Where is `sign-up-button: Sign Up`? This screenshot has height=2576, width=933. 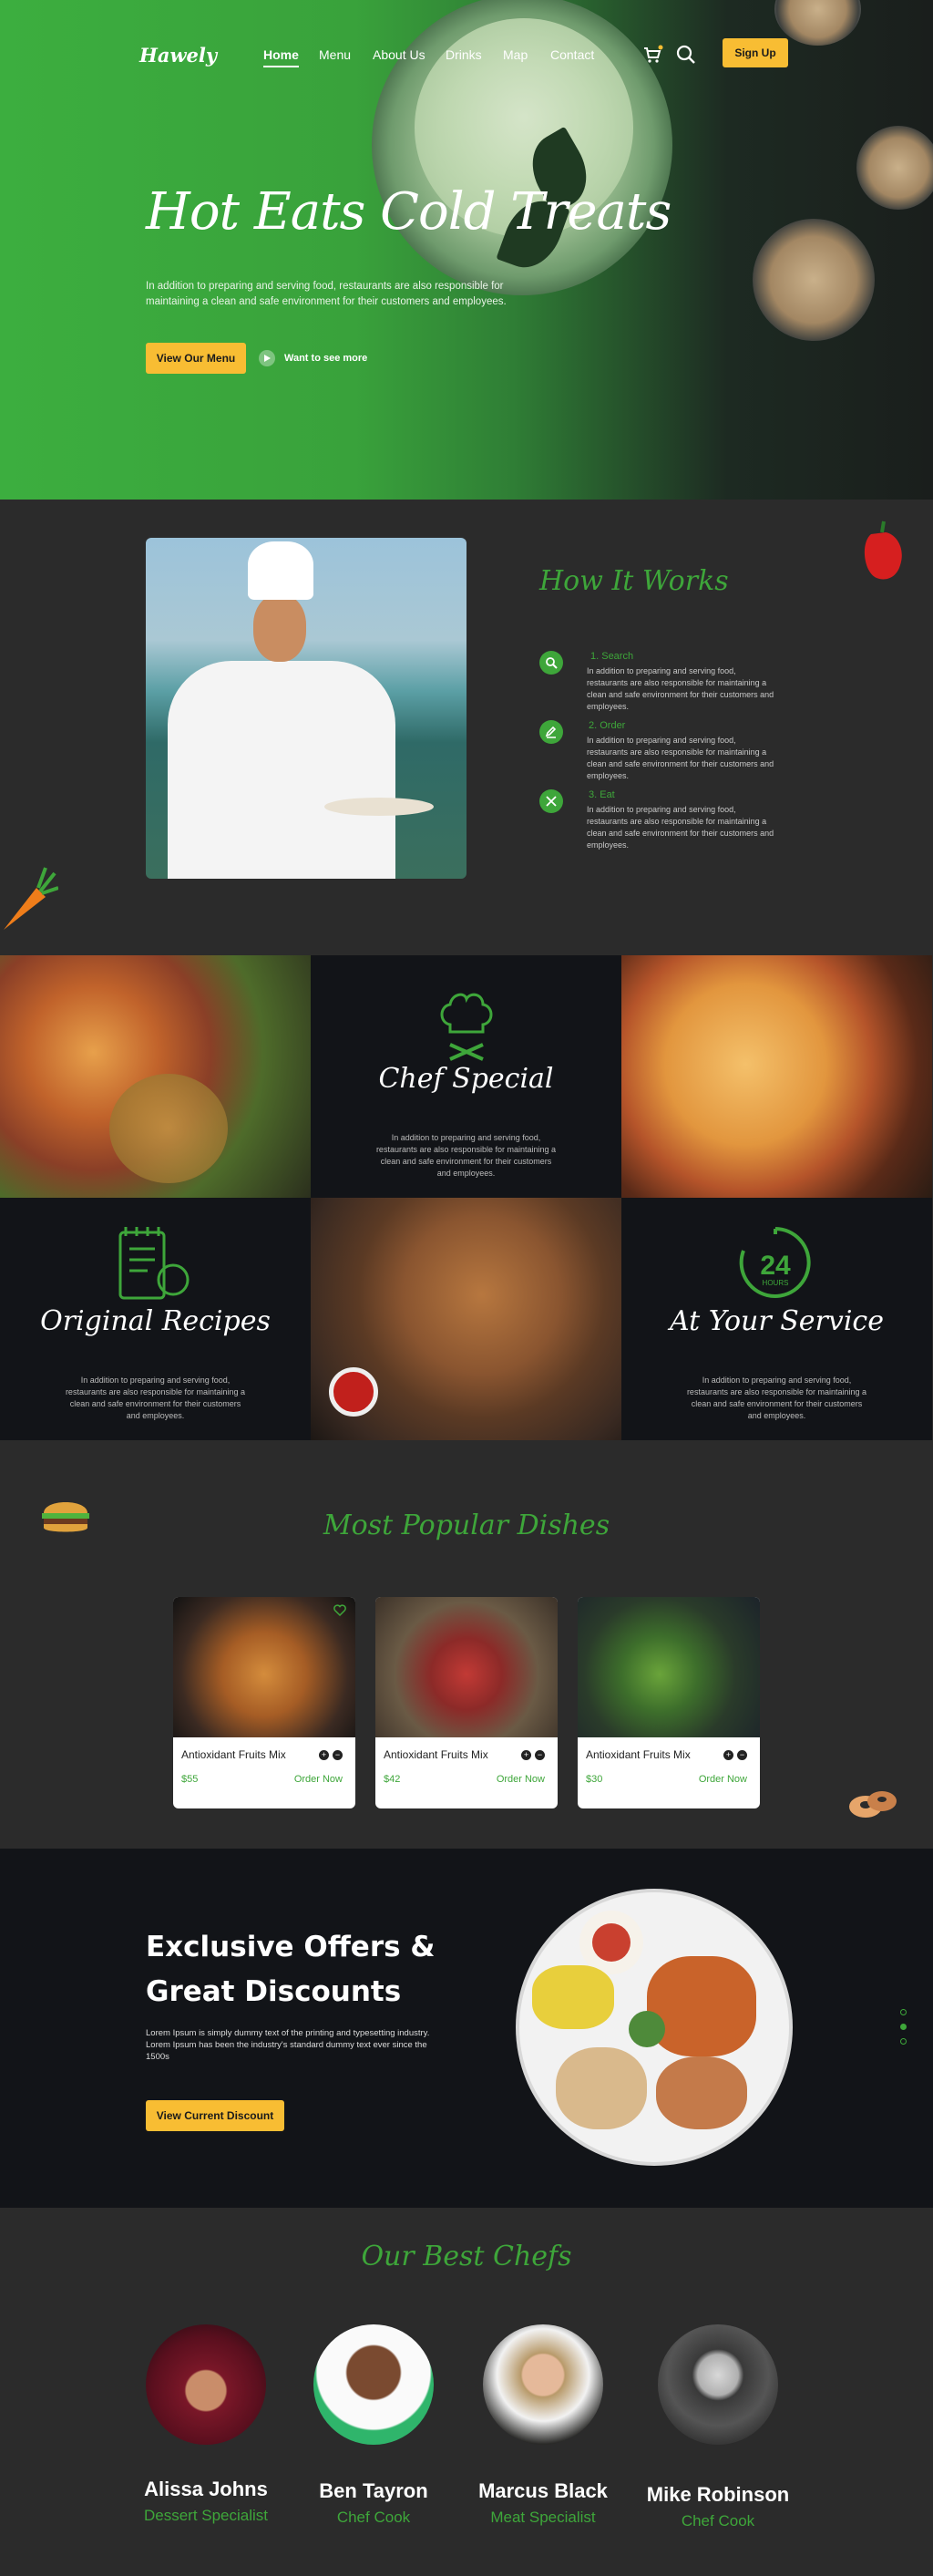
sign-up-button: Sign Up is located at coordinates (755, 52).